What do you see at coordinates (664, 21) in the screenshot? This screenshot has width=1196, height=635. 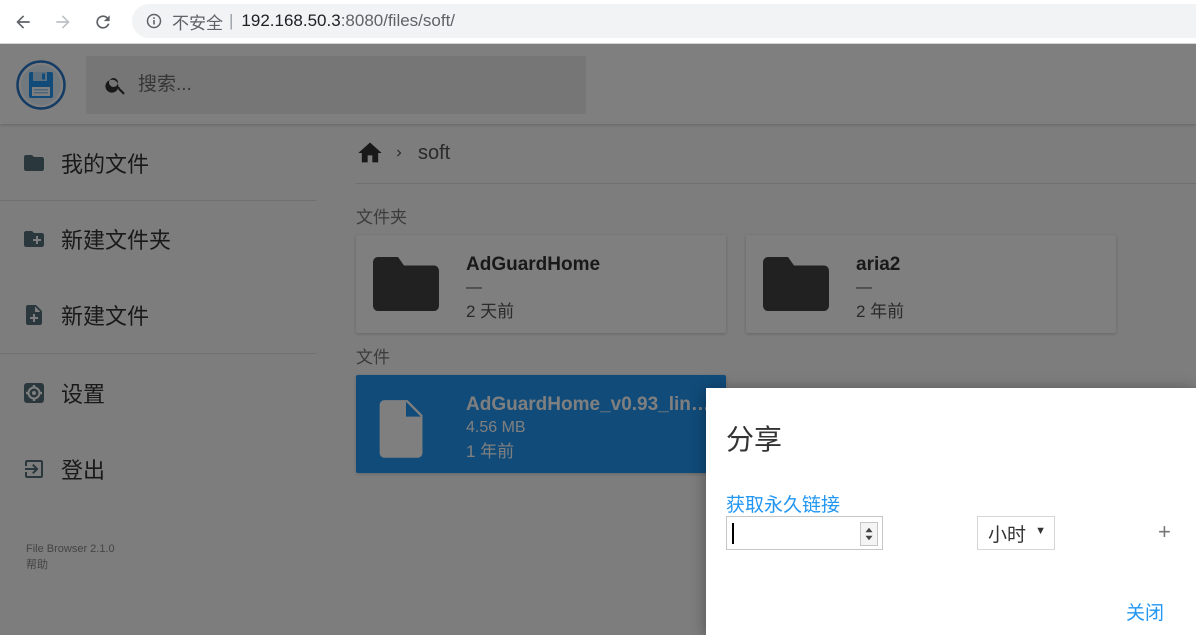 I see `address-bar: 不安全 | 192.168.50.3 :8080/files/soft/` at bounding box center [664, 21].